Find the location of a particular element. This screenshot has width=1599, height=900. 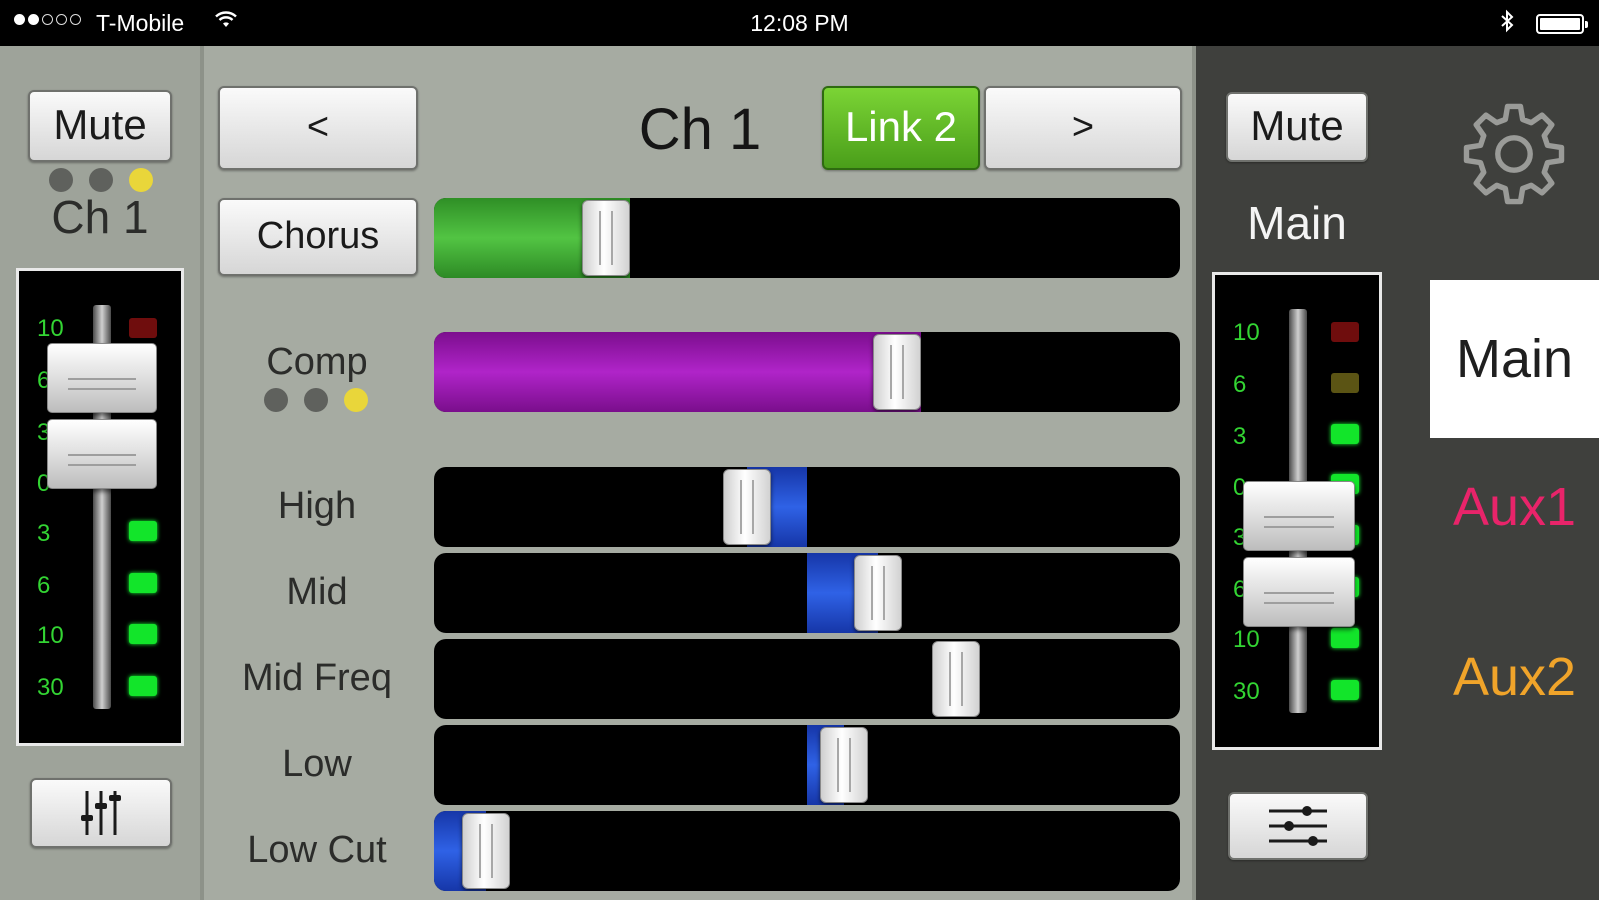

channel-eq-button is located at coordinates (101, 813).